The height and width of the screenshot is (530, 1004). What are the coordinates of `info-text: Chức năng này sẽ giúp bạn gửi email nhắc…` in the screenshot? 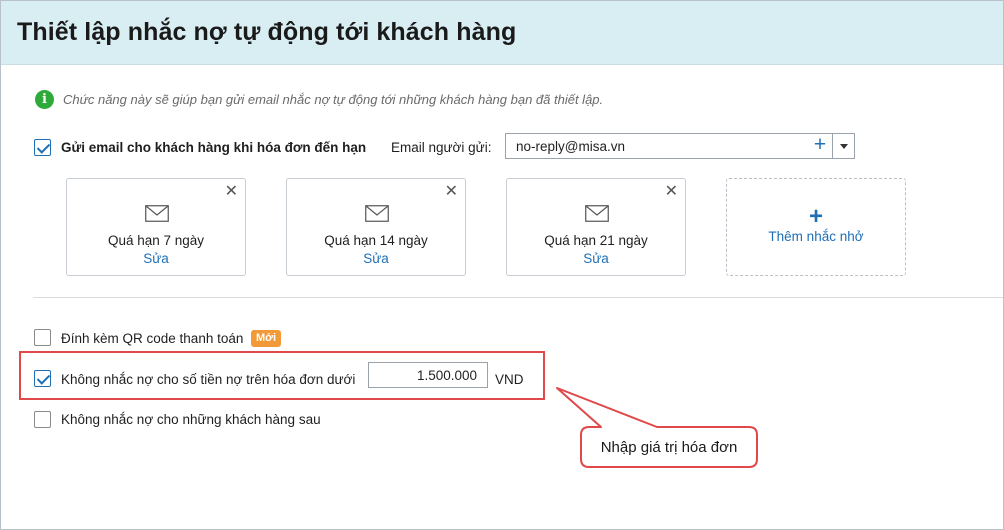 It's located at (333, 99).